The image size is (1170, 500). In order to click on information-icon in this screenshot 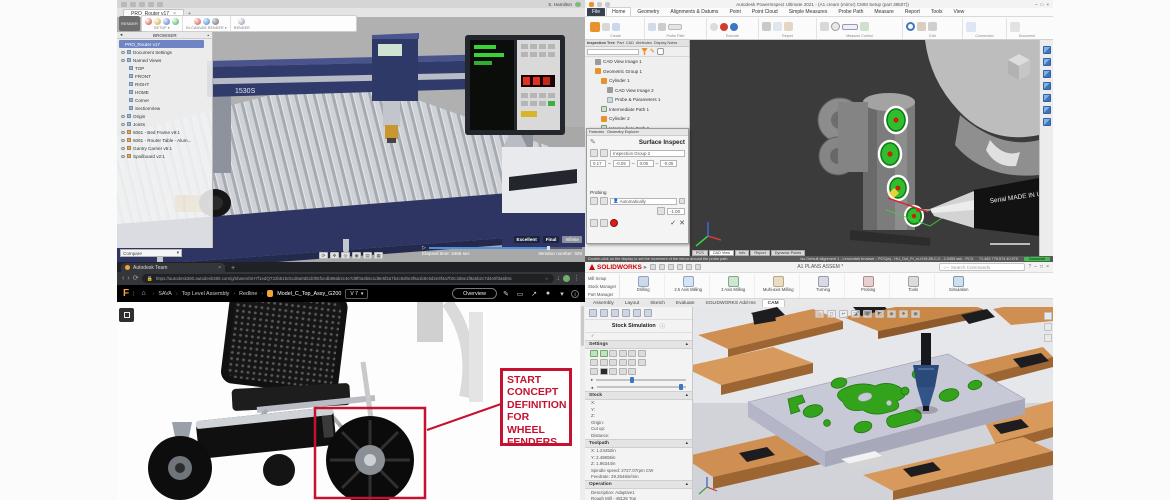, I will do `click(788, 26)`.